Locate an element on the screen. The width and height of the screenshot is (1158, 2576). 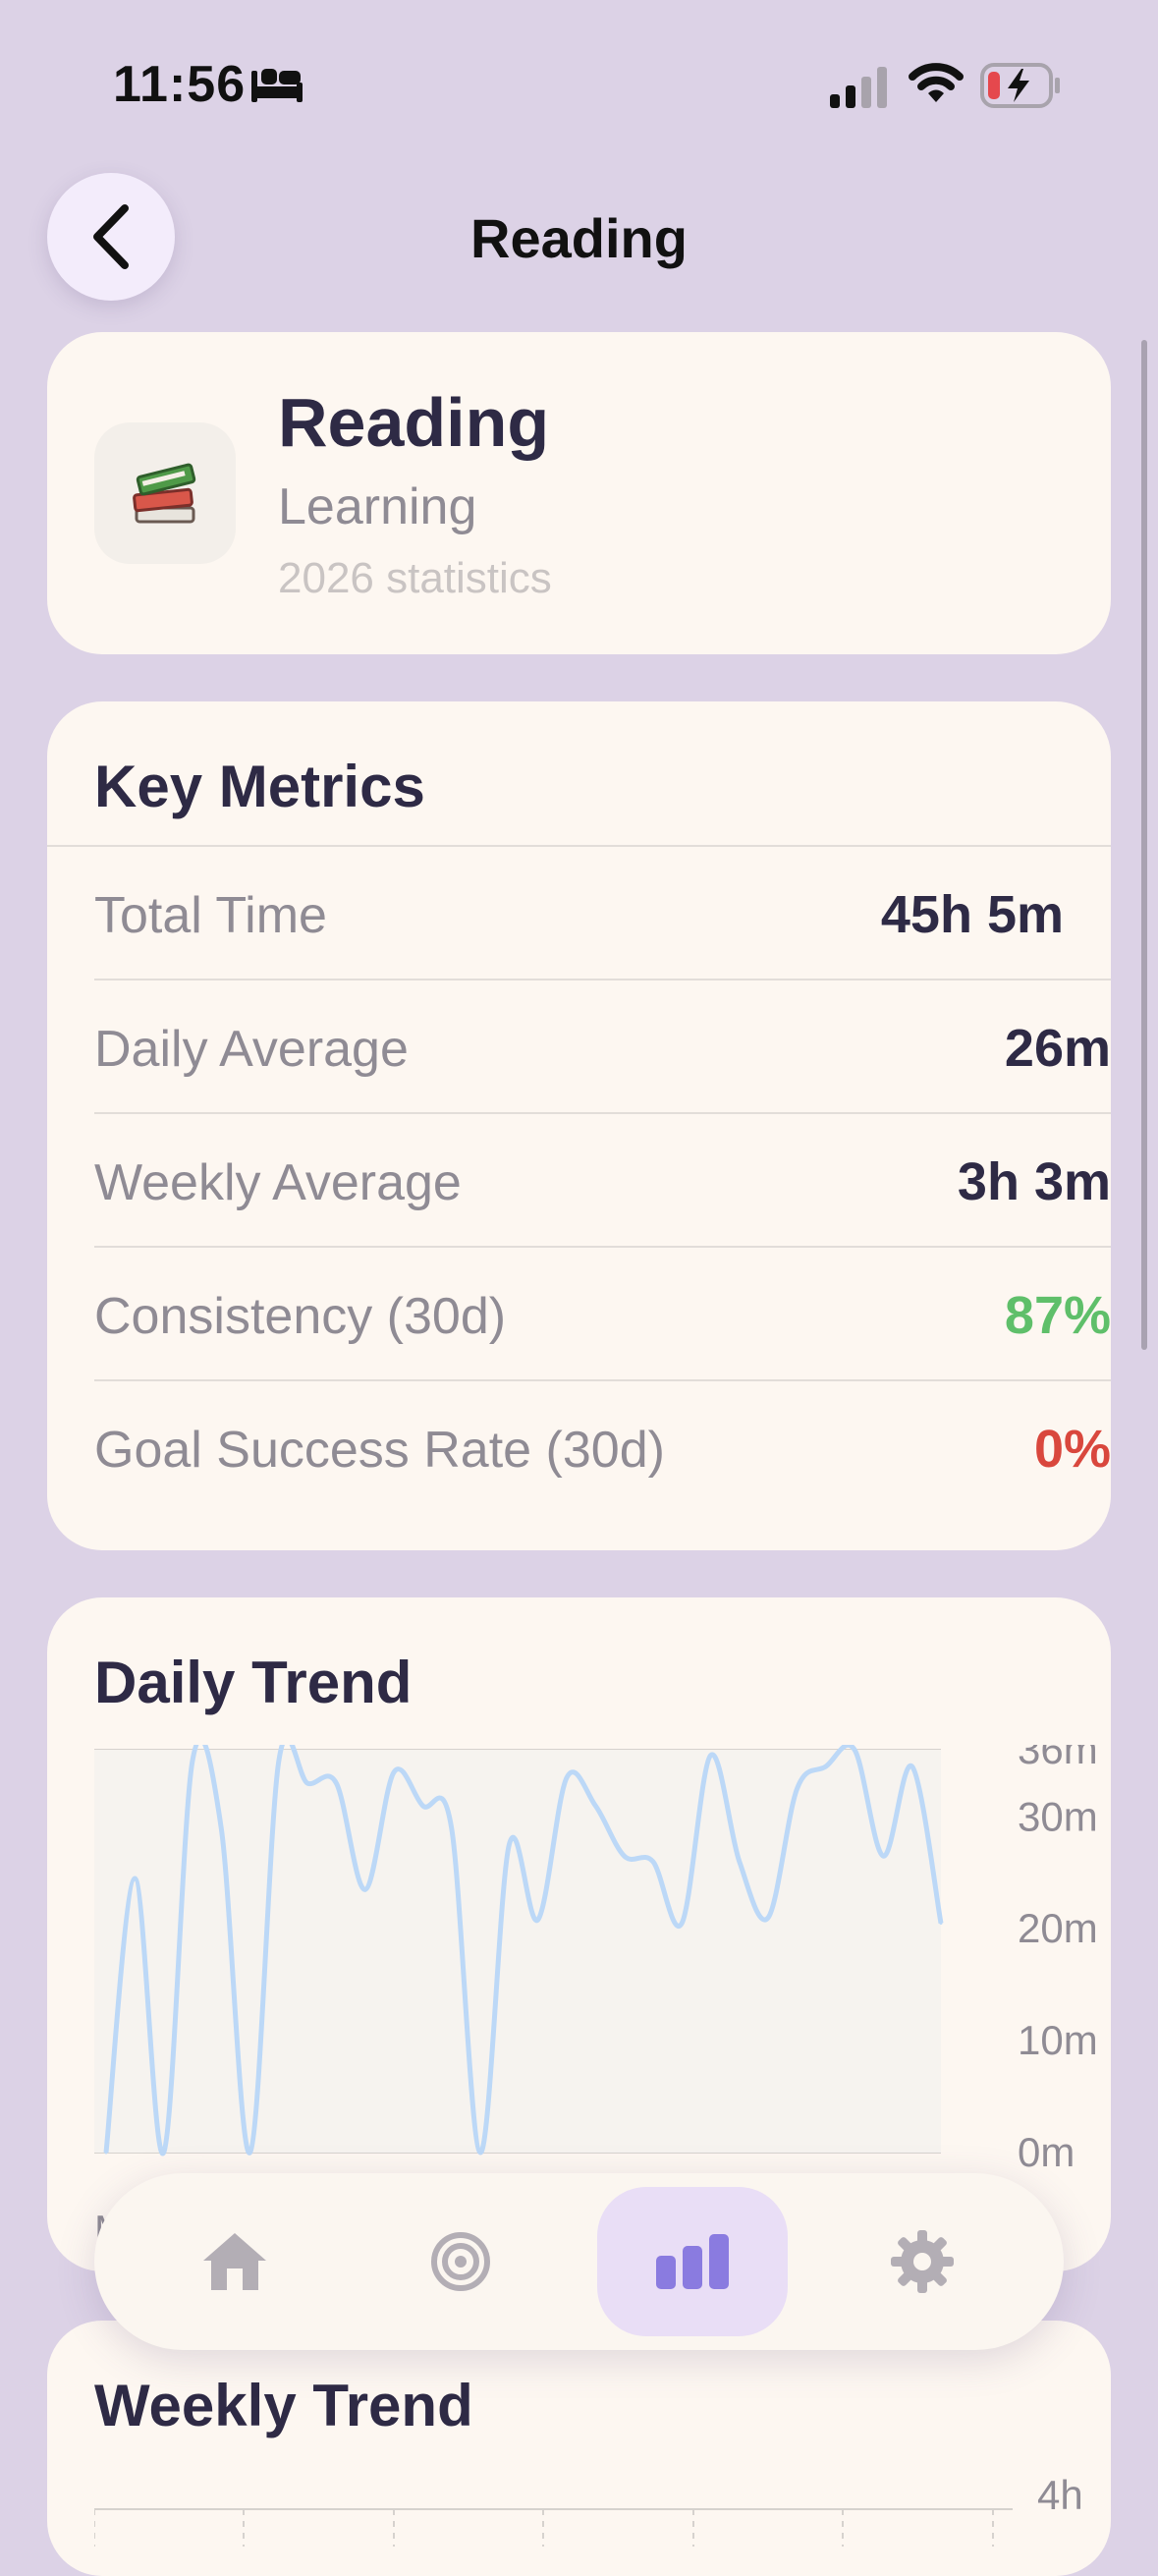
metric-label: Total Time is located at coordinates (210, 915).